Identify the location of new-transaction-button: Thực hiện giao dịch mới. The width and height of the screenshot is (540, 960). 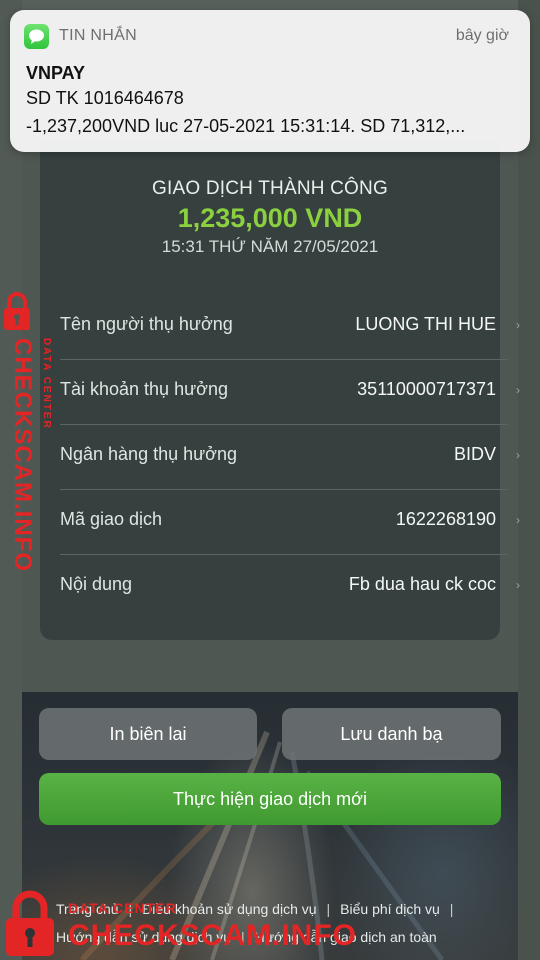
(270, 799).